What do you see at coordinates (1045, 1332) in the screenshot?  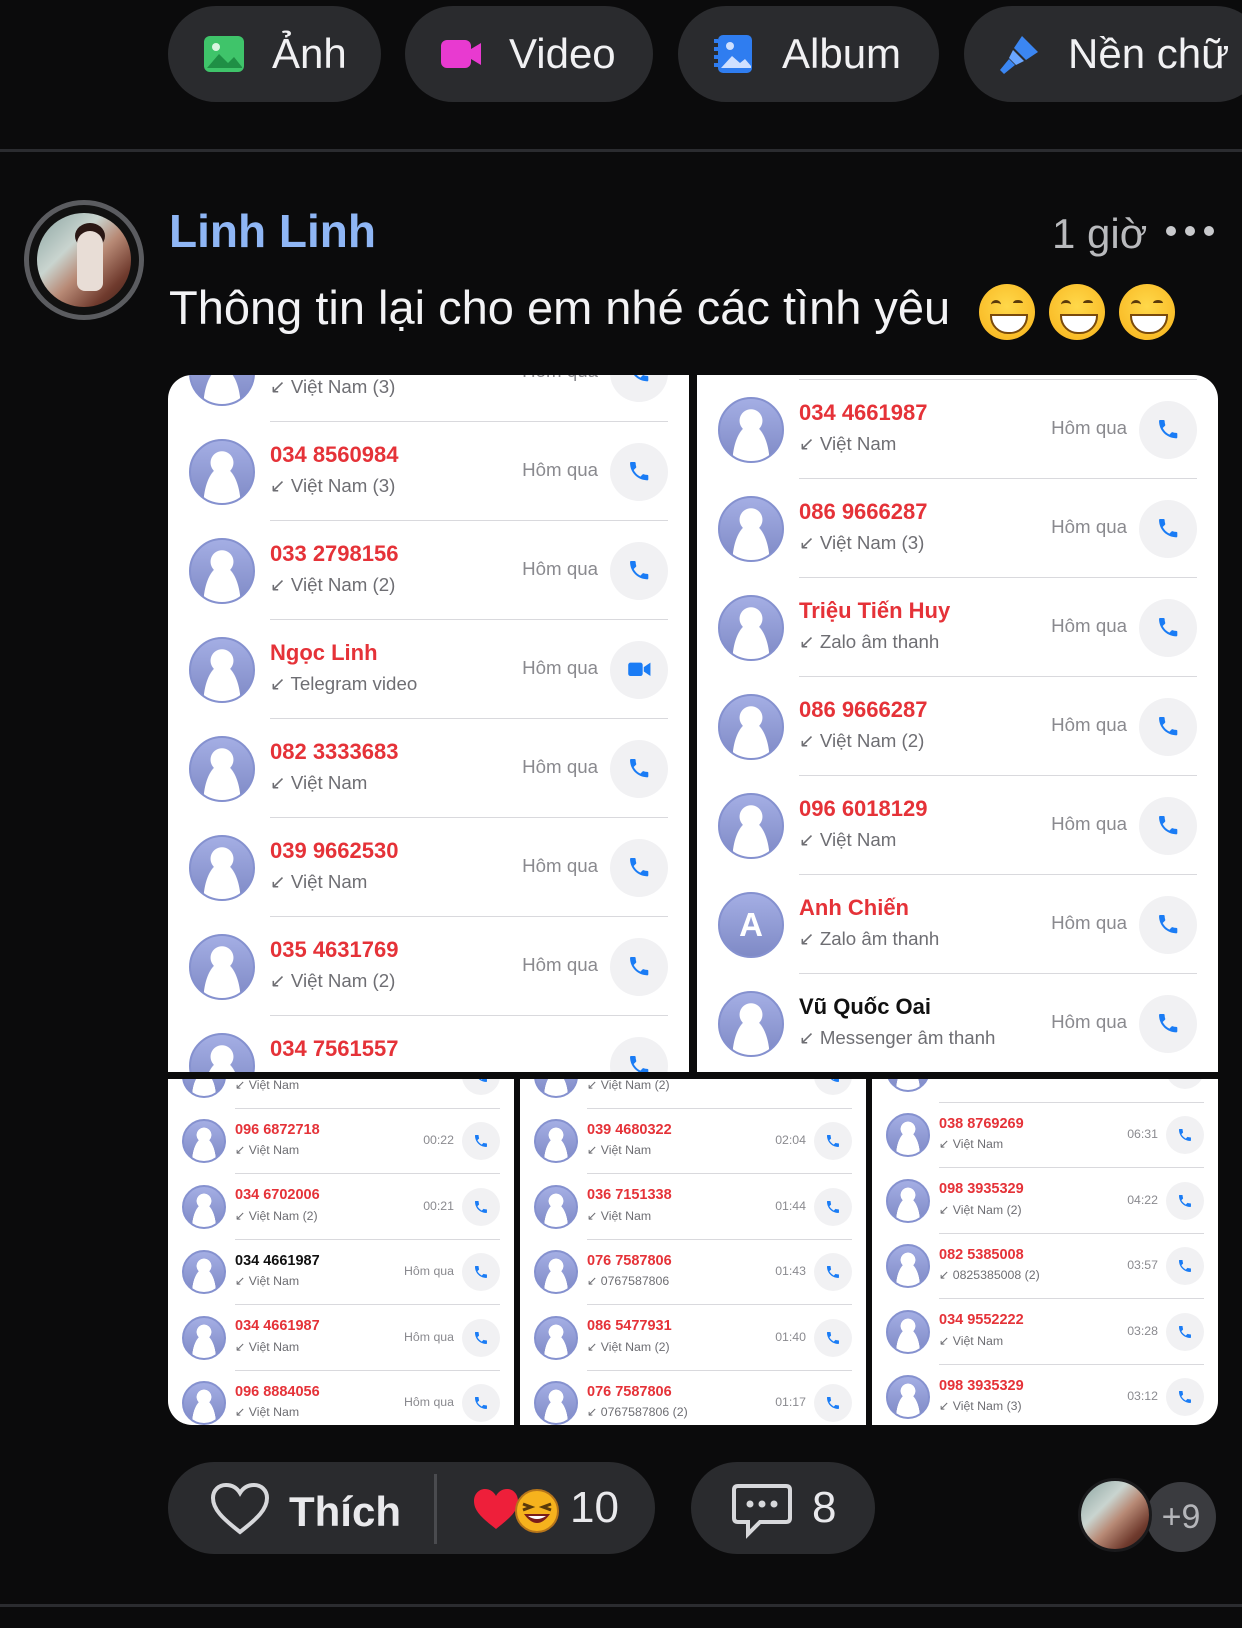 I see `call-log-row: 034 9552222 ↙ Việt Nam 03:28` at bounding box center [1045, 1332].